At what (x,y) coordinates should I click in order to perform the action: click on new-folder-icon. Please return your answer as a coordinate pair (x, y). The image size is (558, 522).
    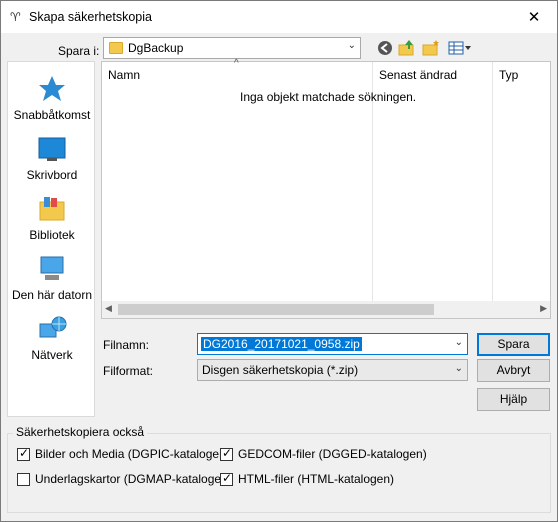
    Looking at the image, I should click on (430, 48).